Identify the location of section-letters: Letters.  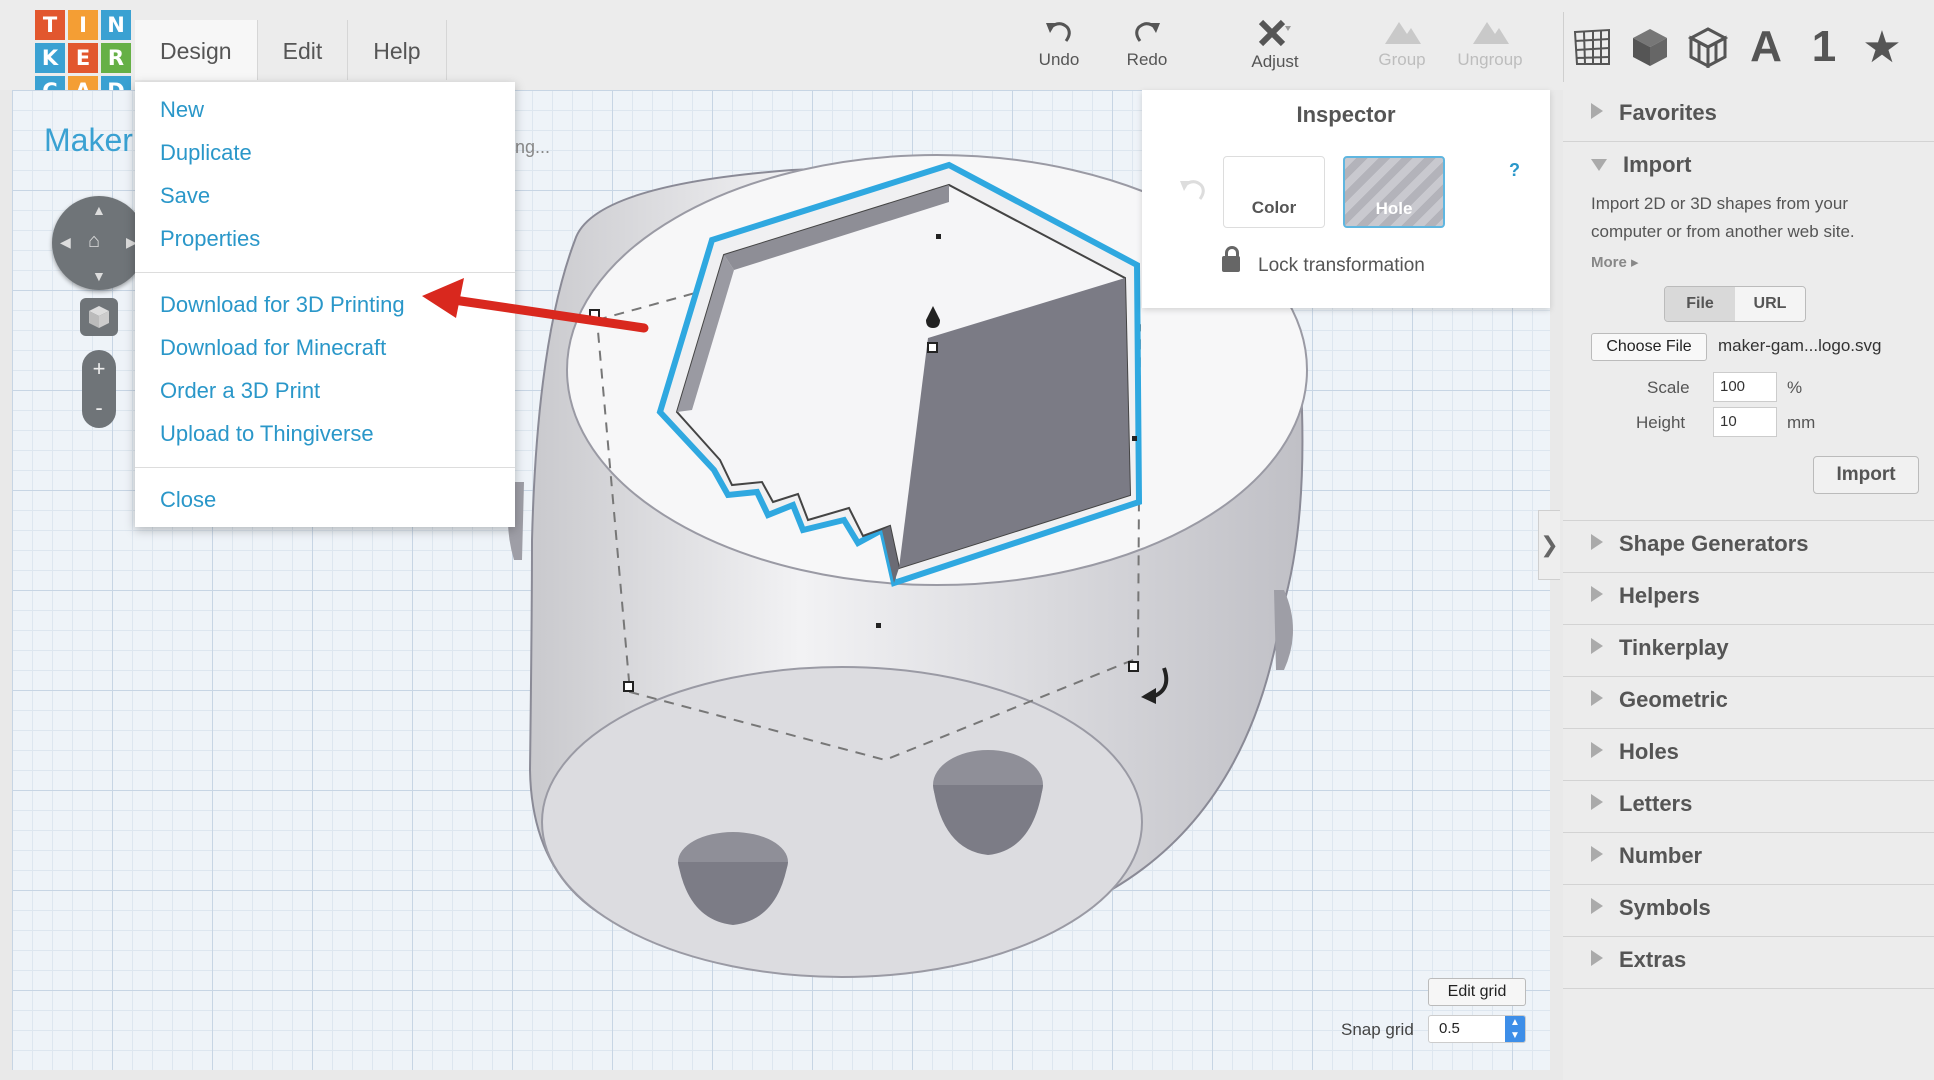
(1748, 807).